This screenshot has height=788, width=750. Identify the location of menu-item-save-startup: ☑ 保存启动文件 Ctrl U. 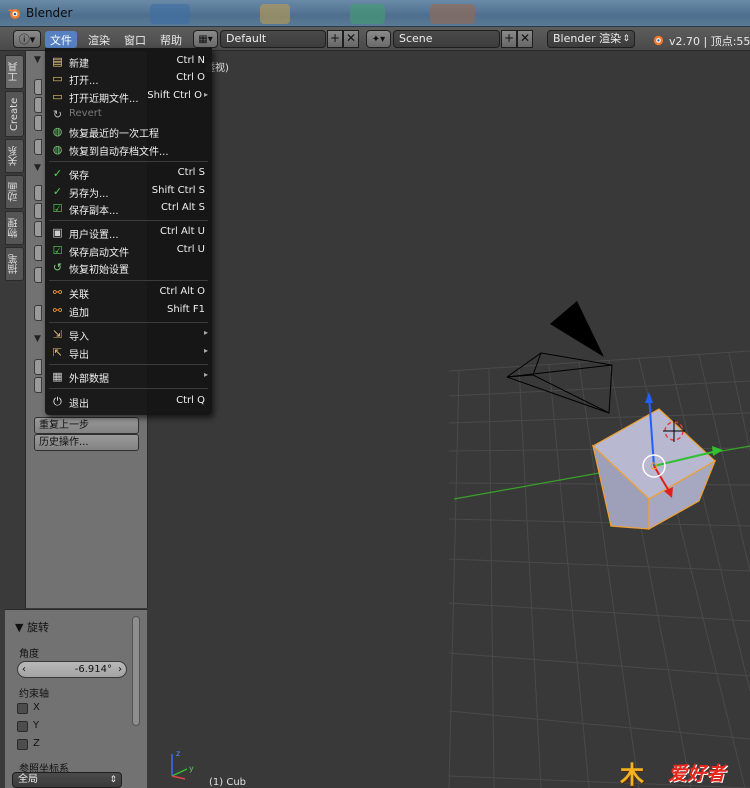
(128, 250).